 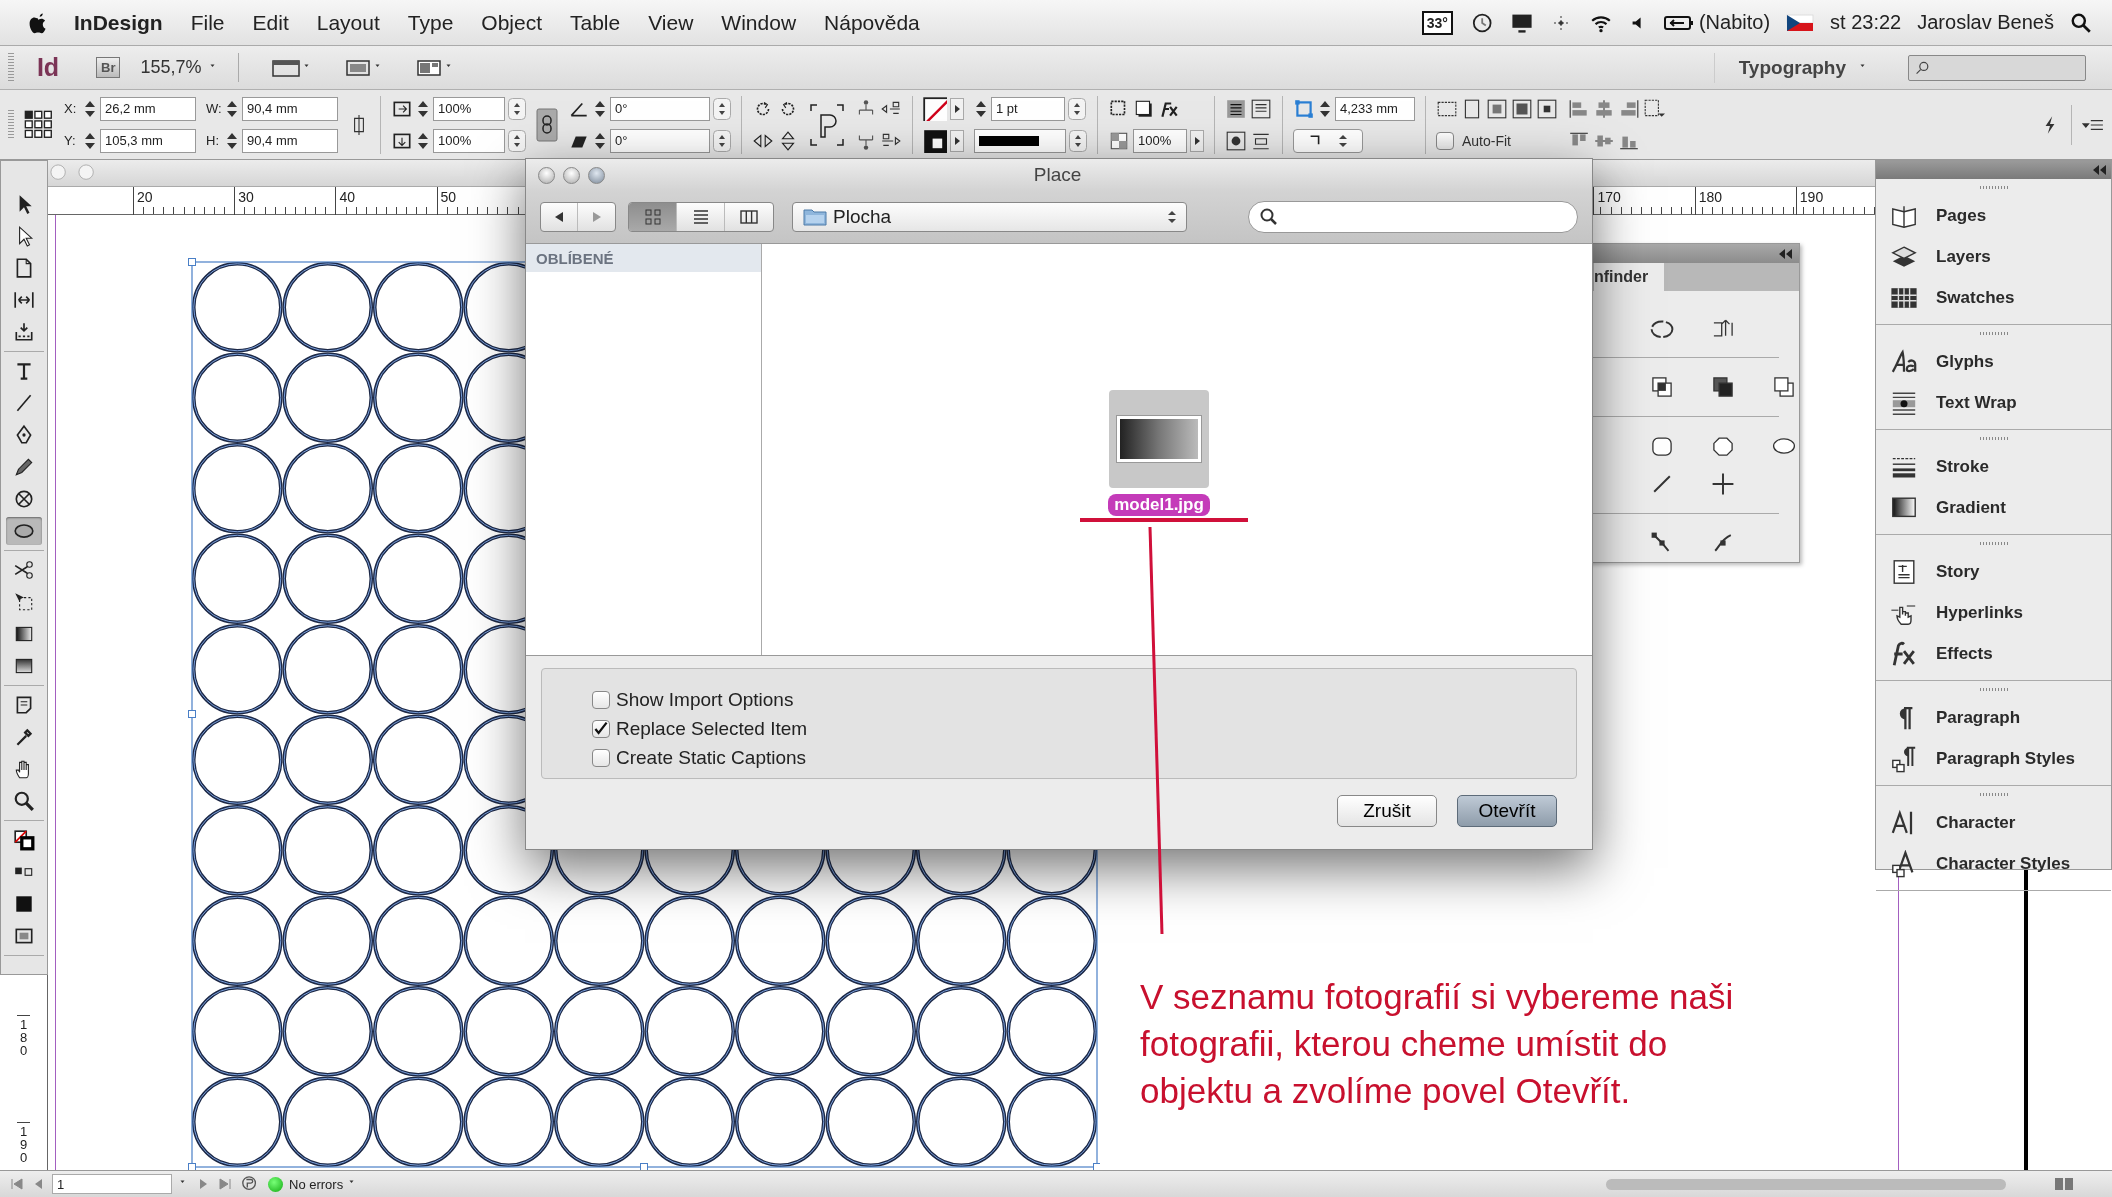 I want to click on transform-icon, so click(x=24, y=602).